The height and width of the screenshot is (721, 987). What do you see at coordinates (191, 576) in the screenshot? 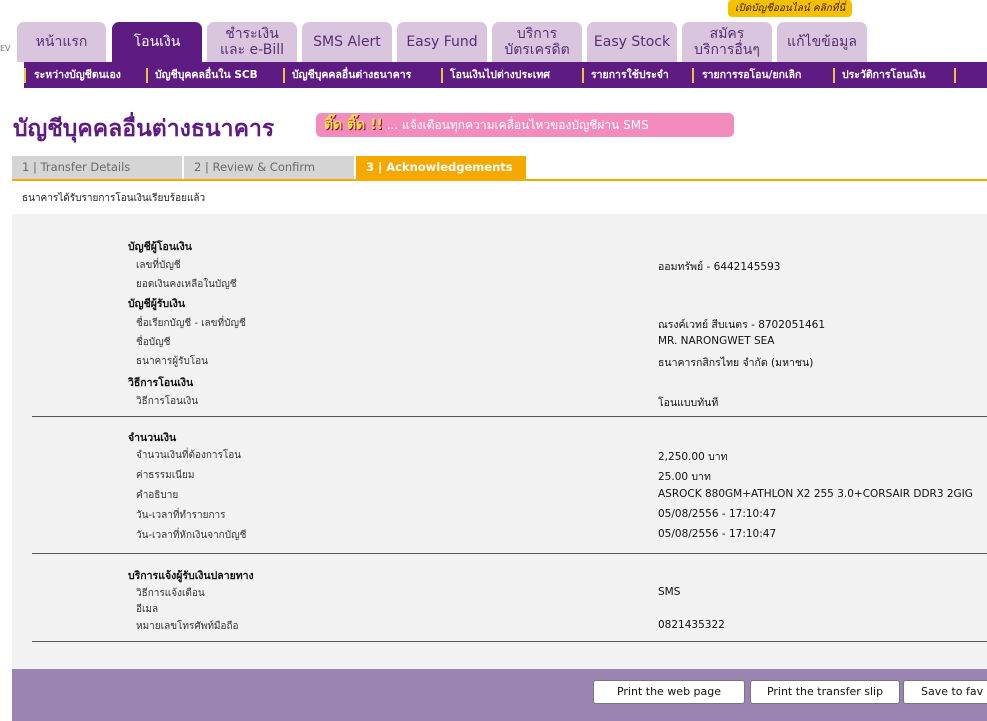
I see `notify-header: บริการแจ้งผู้รับเงินปลายทาง` at bounding box center [191, 576].